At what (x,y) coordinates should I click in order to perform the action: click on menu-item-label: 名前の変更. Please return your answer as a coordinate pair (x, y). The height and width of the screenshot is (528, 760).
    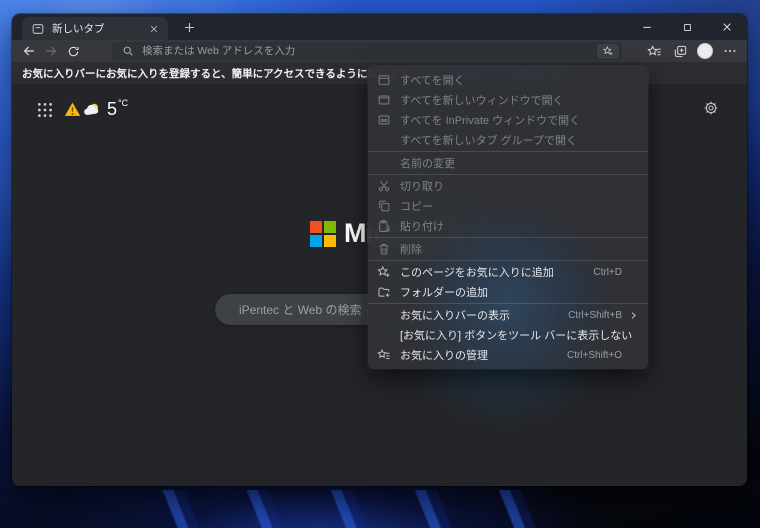
    Looking at the image, I should click on (427, 164).